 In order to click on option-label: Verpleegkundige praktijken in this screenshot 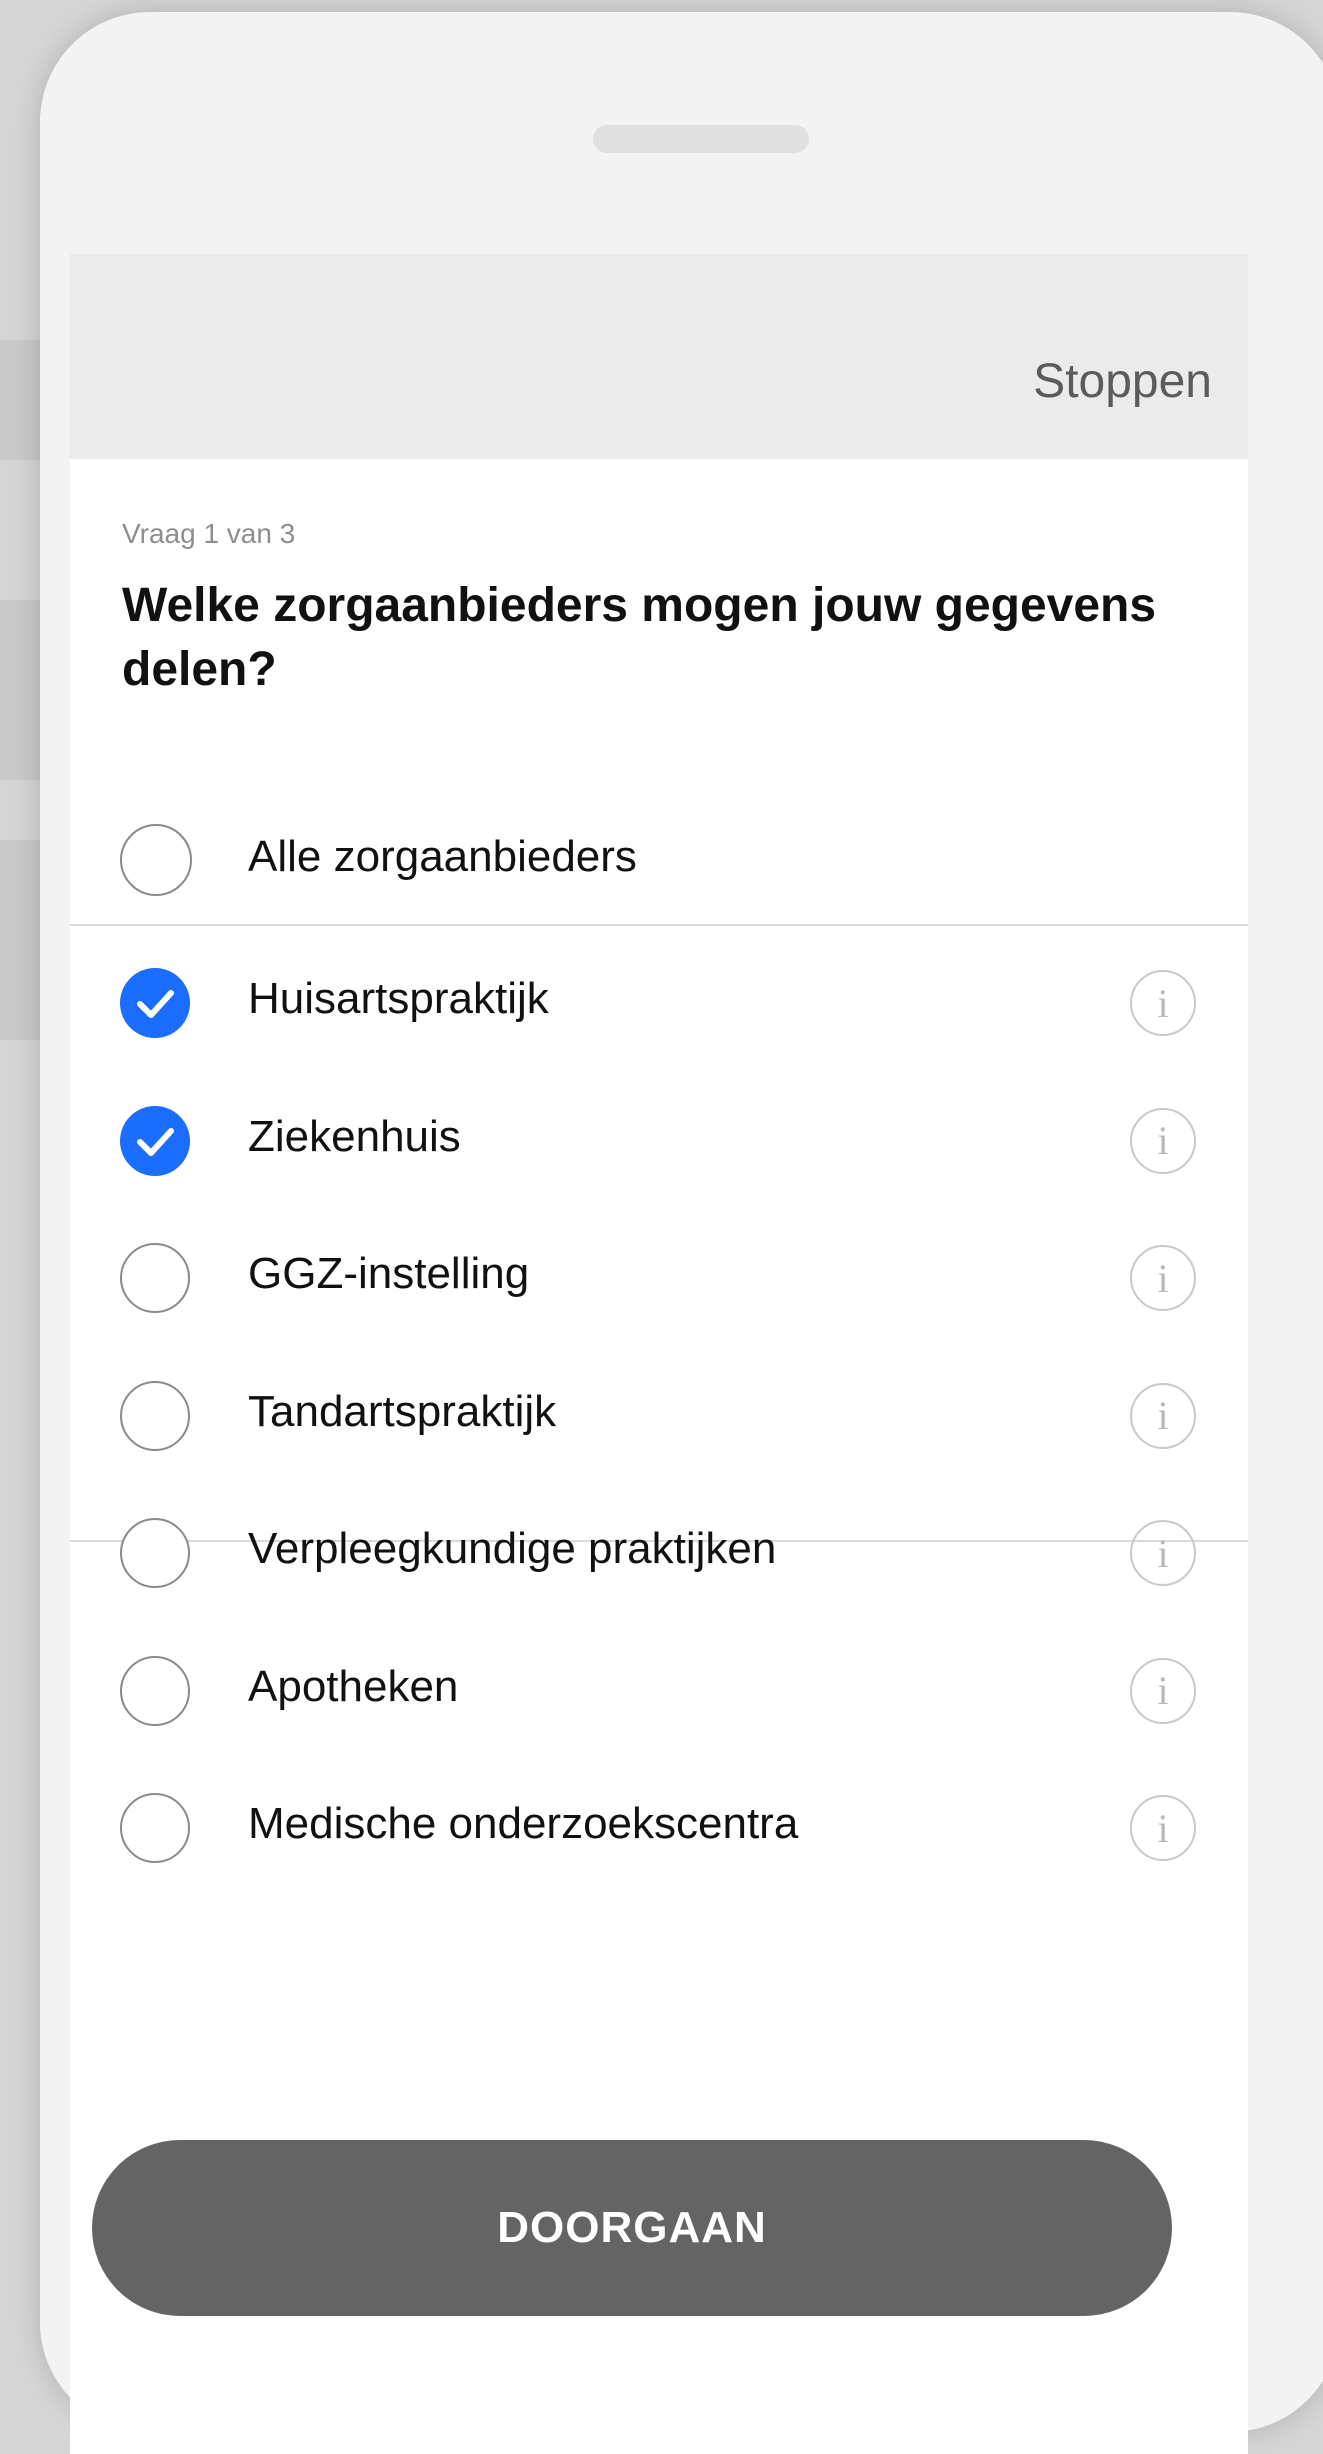, I will do `click(512, 1548)`.